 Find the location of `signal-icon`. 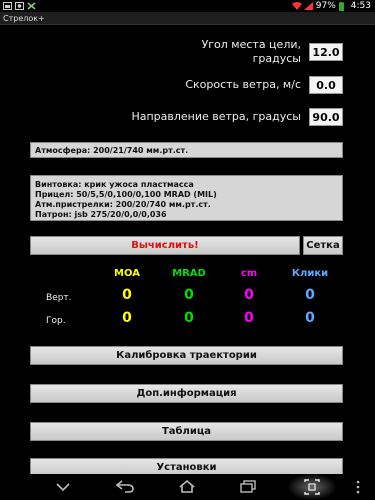

signal-icon is located at coordinates (308, 6).